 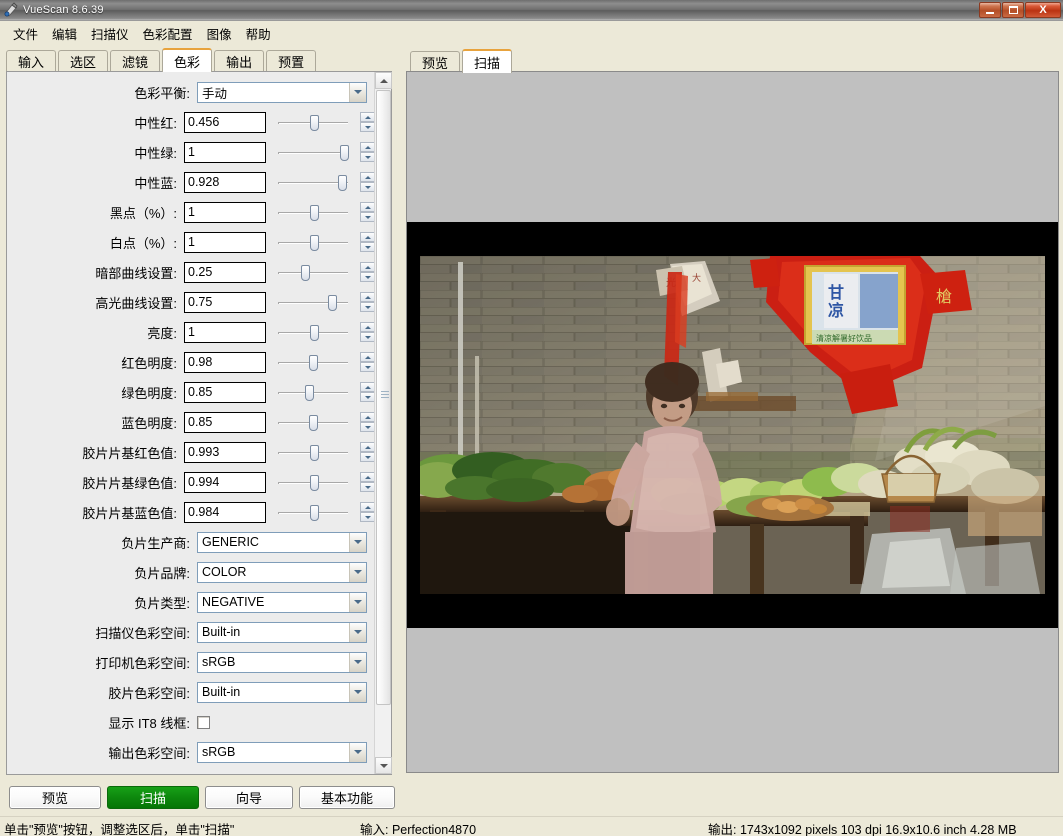 What do you see at coordinates (367, 367) in the screenshot?
I see `spinner-down-red-brightness` at bounding box center [367, 367].